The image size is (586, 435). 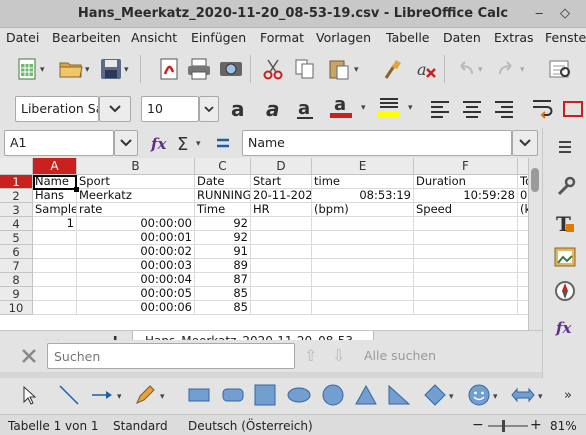 What do you see at coordinates (239, 109) in the screenshot?
I see `bold-icon: a` at bounding box center [239, 109].